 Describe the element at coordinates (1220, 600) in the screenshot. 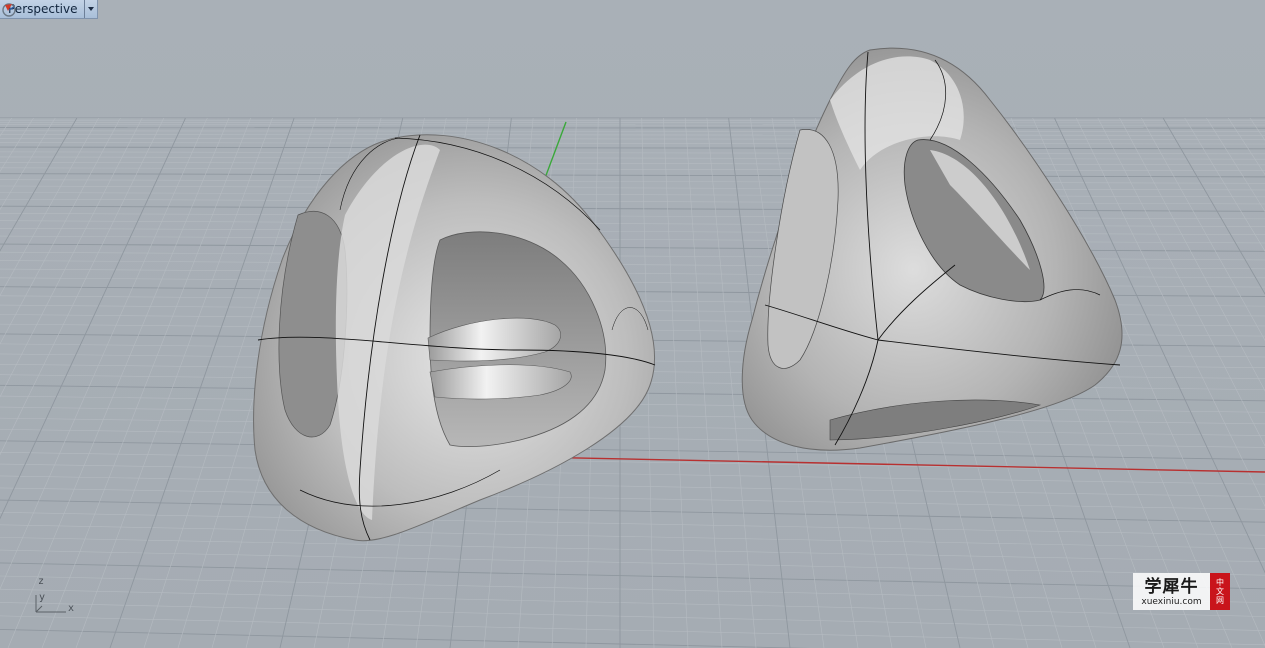

I see `watermark-badge-char: 网` at that location.